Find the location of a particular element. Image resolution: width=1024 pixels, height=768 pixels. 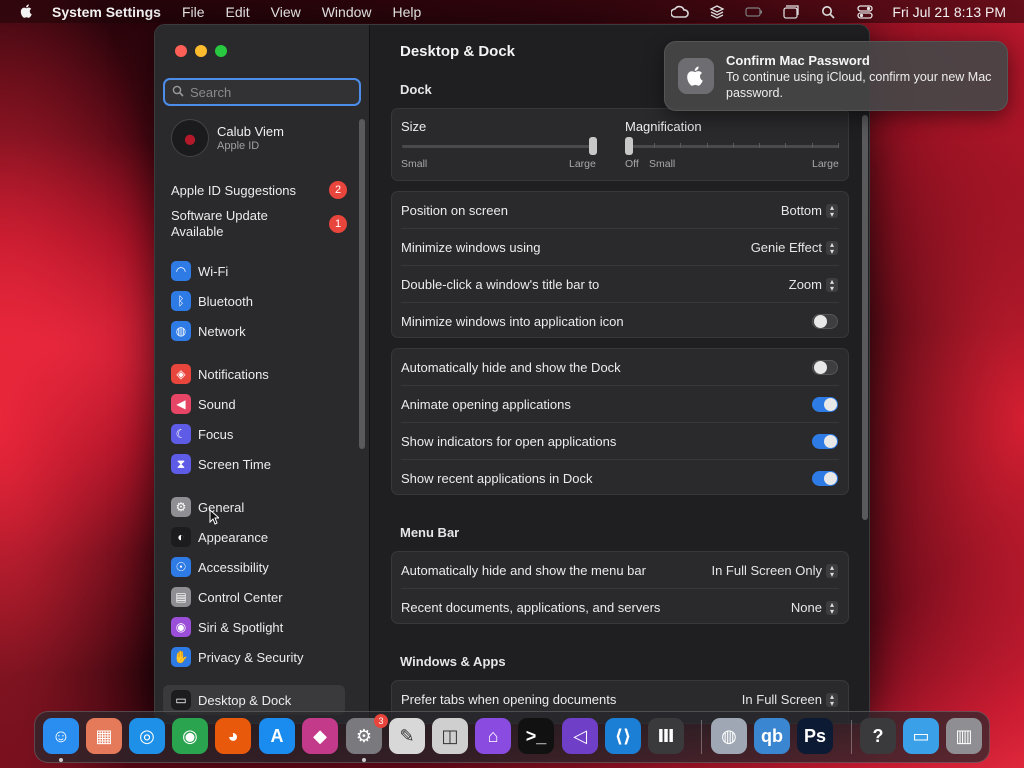

help-icon: ? is located at coordinates (878, 736).